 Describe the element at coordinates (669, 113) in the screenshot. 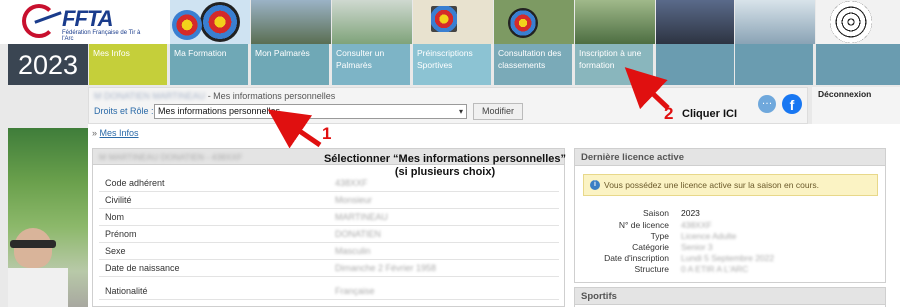

I see `step-2-number: 2` at that location.